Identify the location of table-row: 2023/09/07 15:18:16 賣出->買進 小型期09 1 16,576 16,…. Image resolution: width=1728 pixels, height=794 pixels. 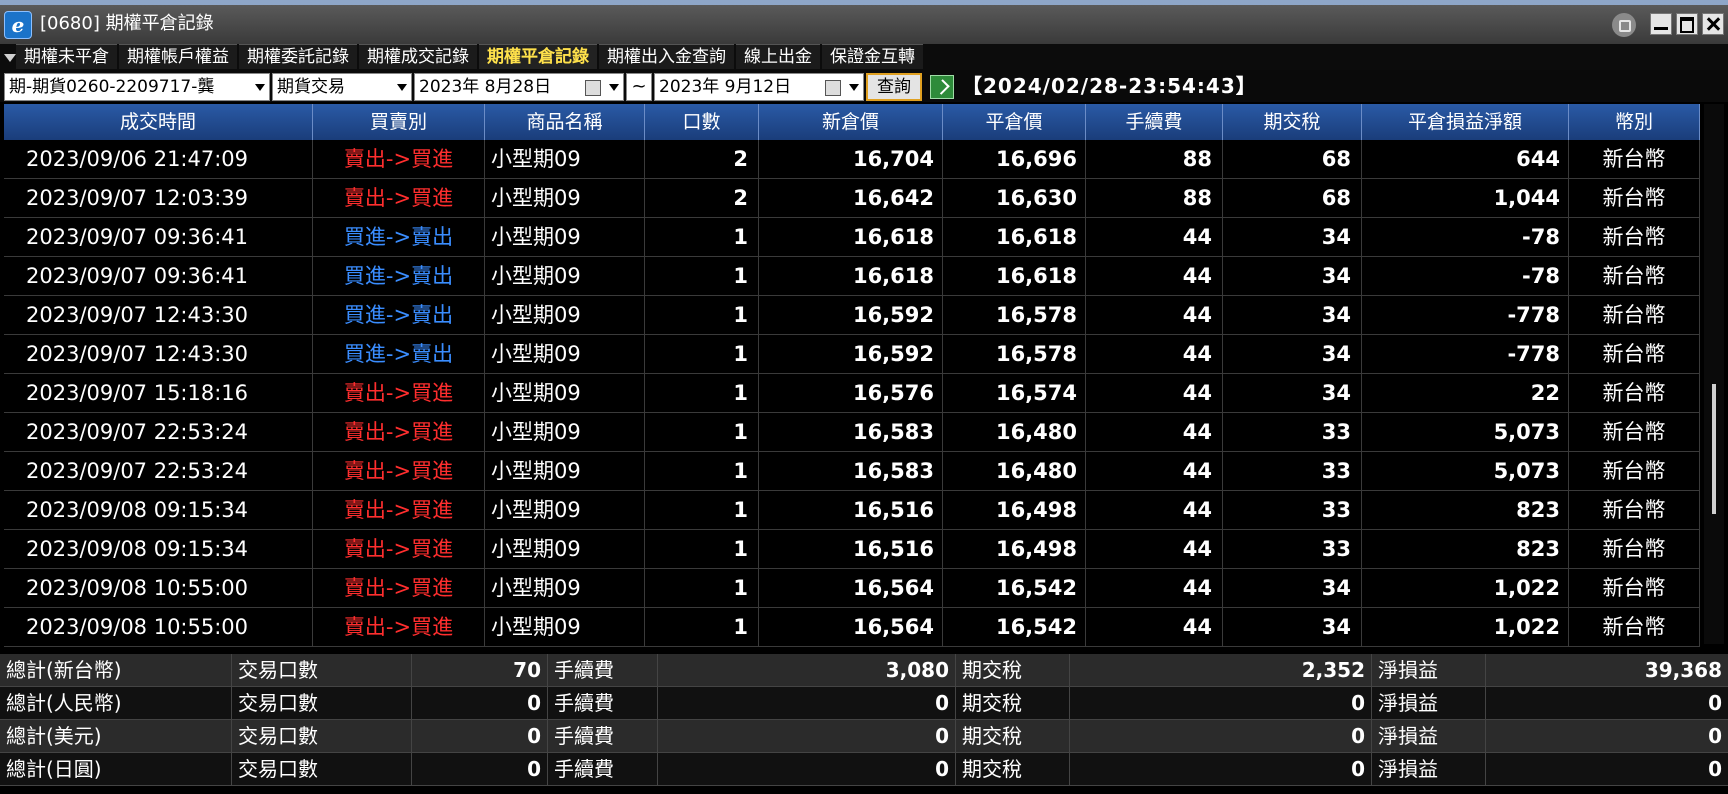
(852, 393).